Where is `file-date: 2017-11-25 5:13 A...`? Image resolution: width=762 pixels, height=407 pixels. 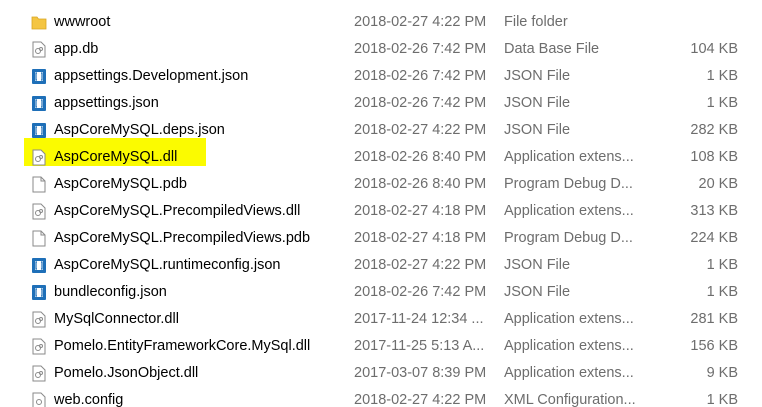 file-date: 2017-11-25 5:13 A... is located at coordinates (419, 346).